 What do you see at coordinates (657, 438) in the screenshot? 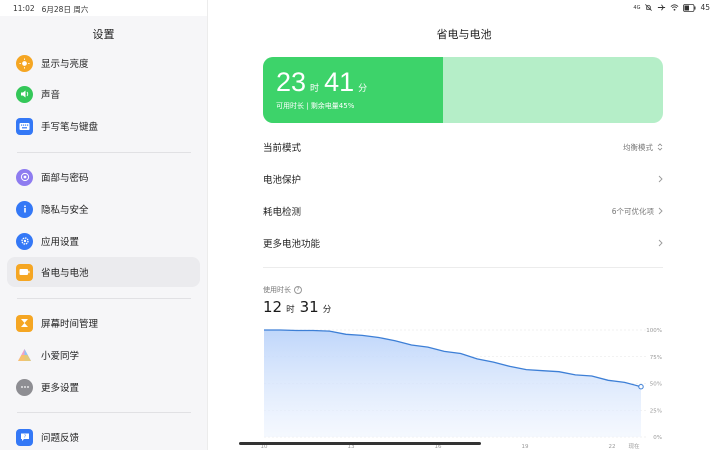
I see `chart-y-tick-label: 0%` at bounding box center [657, 438].